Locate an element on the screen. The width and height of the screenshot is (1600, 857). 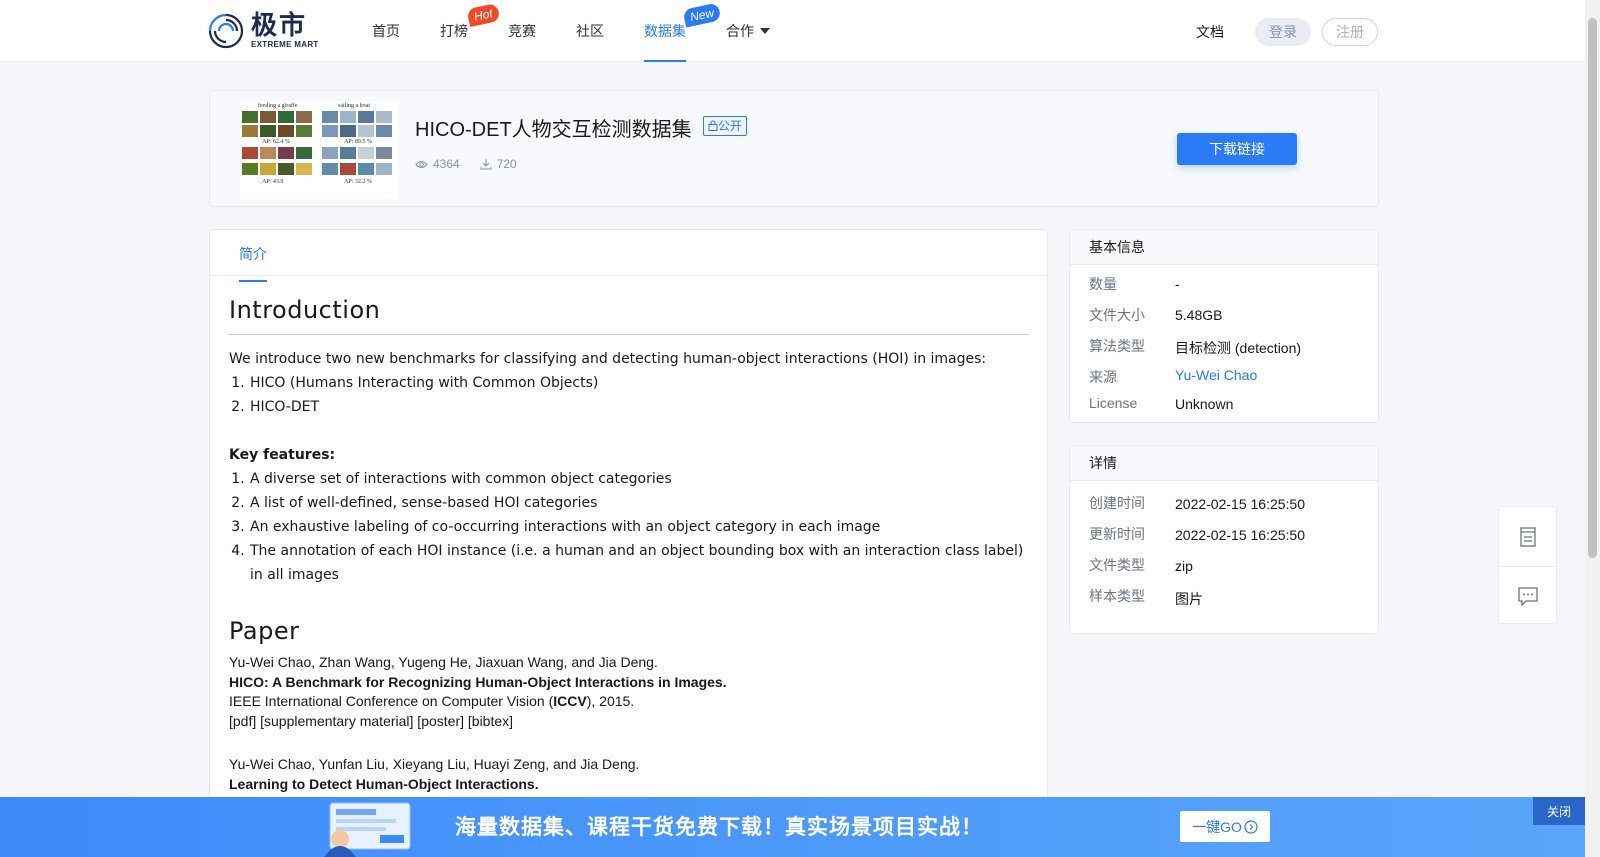
login-button: 登录 is located at coordinates (1283, 32).